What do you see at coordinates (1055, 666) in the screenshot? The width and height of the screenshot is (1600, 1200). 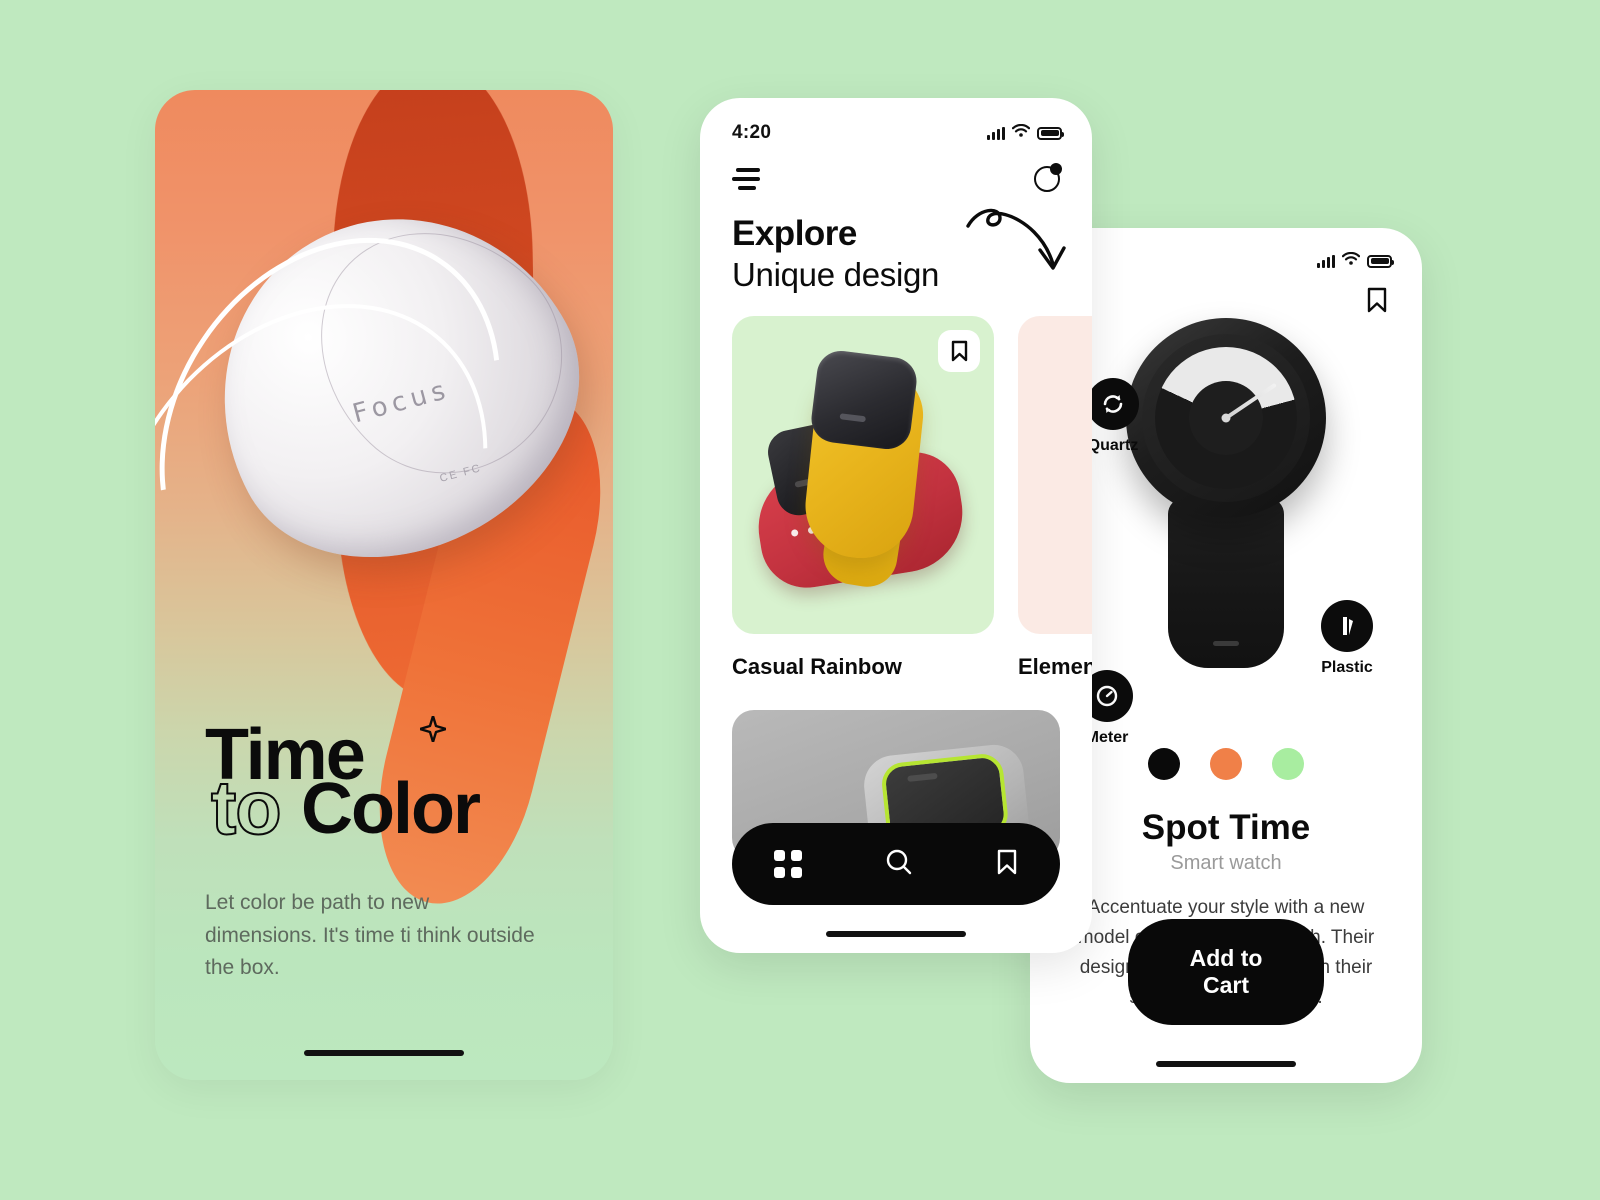 I see `product-card-title: Element` at bounding box center [1055, 666].